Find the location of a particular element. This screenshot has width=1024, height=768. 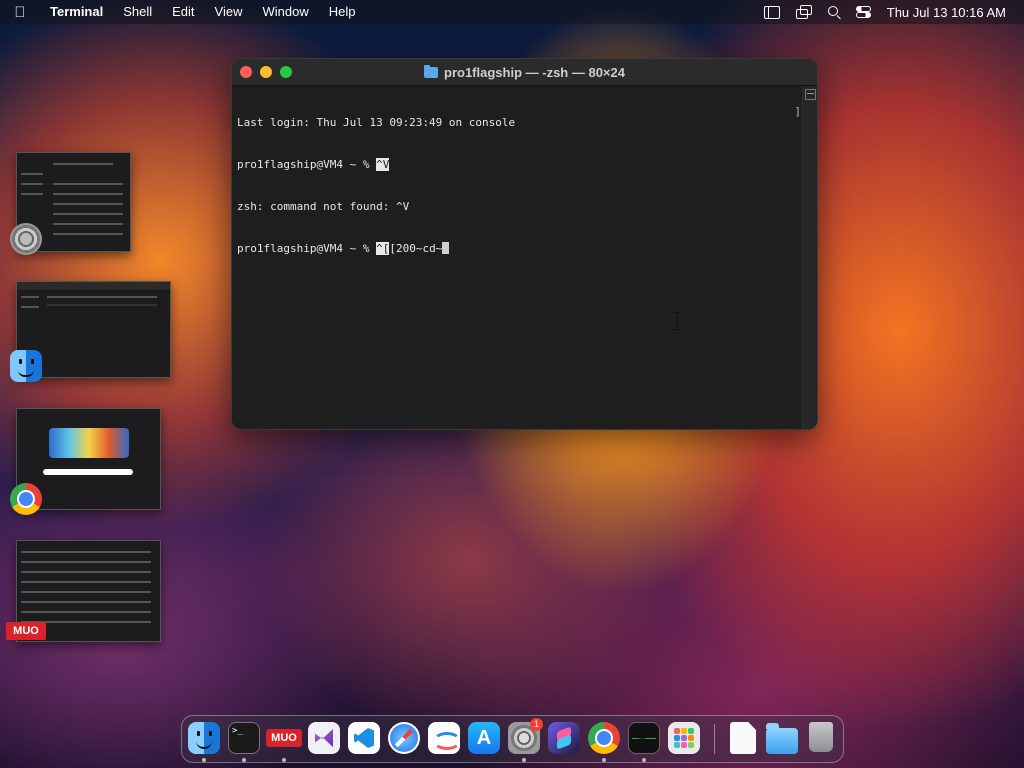

dock-document-icon is located at coordinates (743, 738).